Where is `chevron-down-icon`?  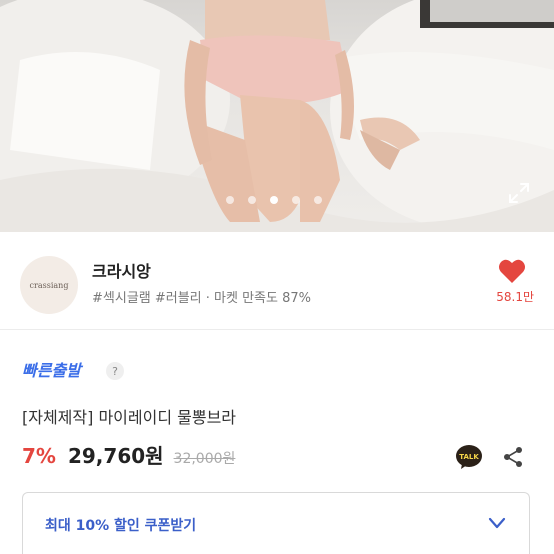
chevron-down-icon is located at coordinates (497, 523).